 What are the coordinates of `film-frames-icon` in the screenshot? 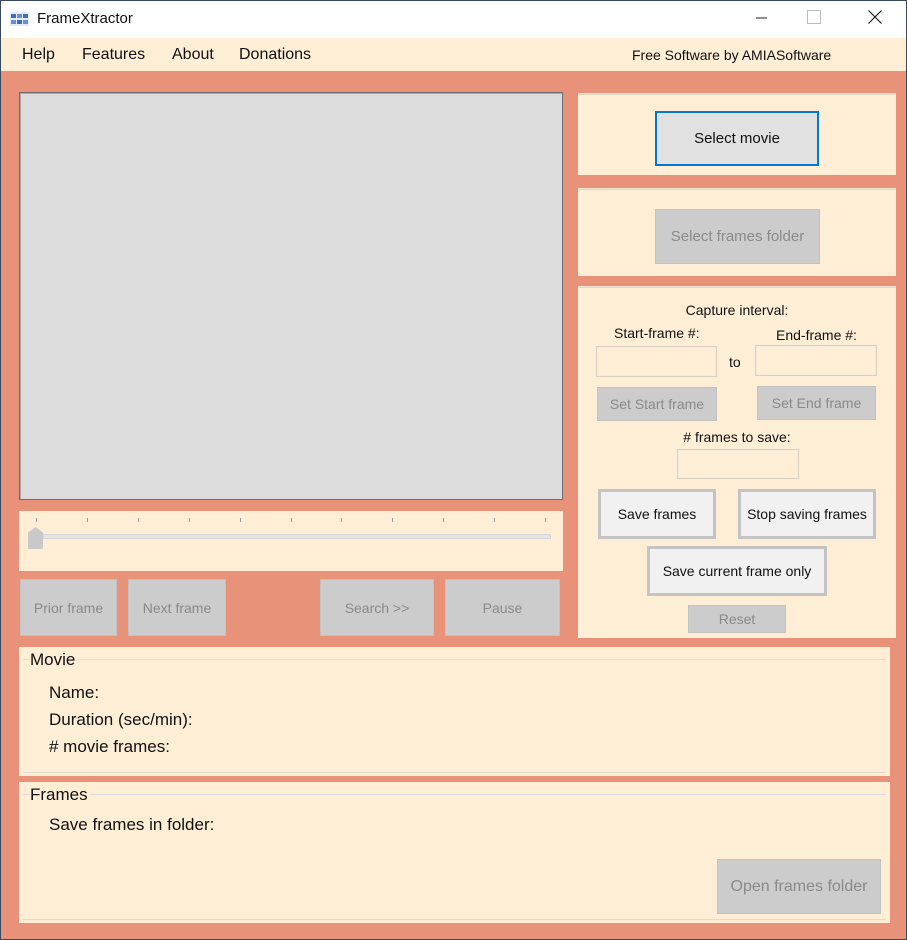 It's located at (19, 19).